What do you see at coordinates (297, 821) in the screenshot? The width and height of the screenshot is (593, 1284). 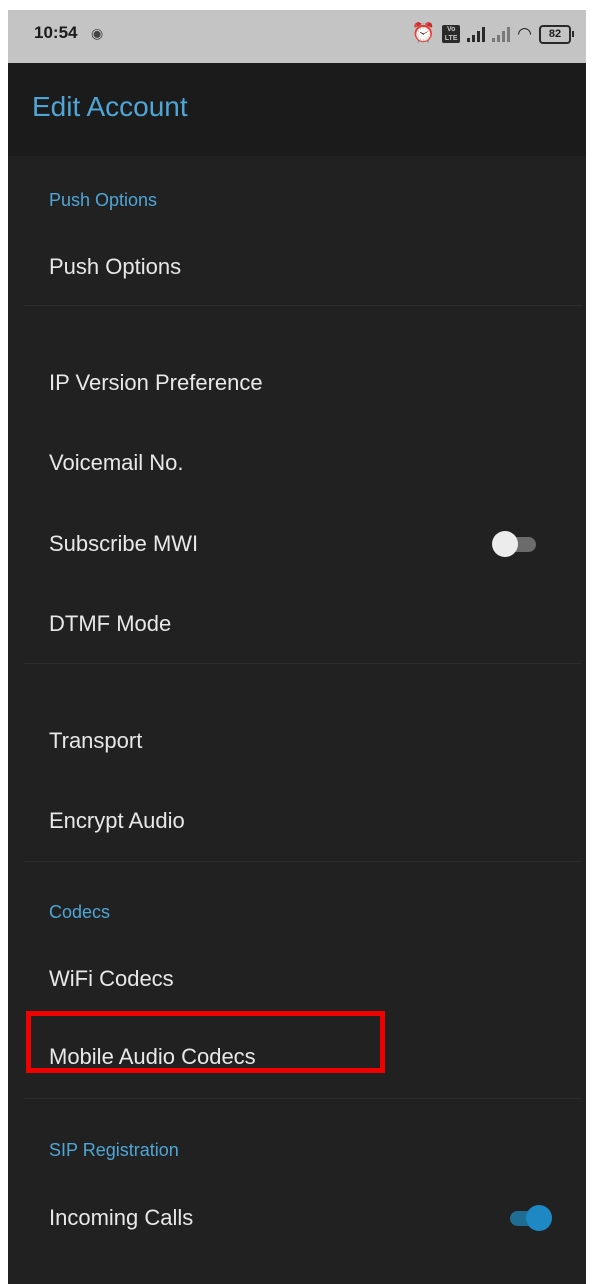 I see `pref-encrypt-audio: Encrypt Audio` at bounding box center [297, 821].